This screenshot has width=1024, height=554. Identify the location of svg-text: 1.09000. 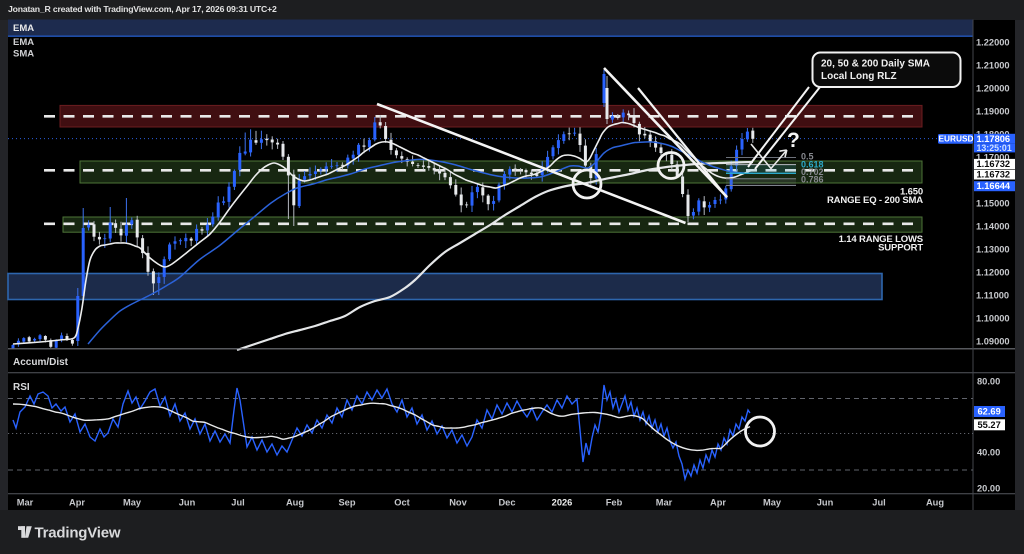
(993, 341).